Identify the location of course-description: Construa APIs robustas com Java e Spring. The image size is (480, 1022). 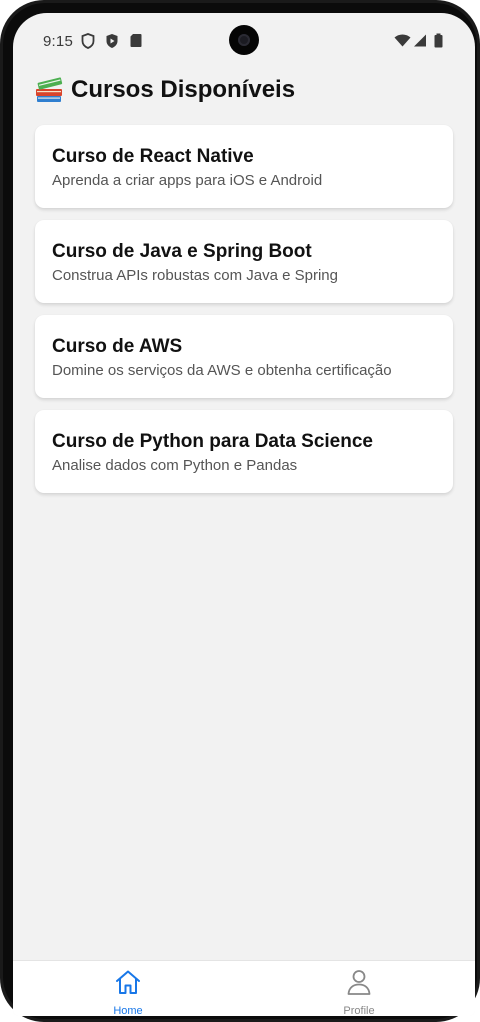
(195, 275).